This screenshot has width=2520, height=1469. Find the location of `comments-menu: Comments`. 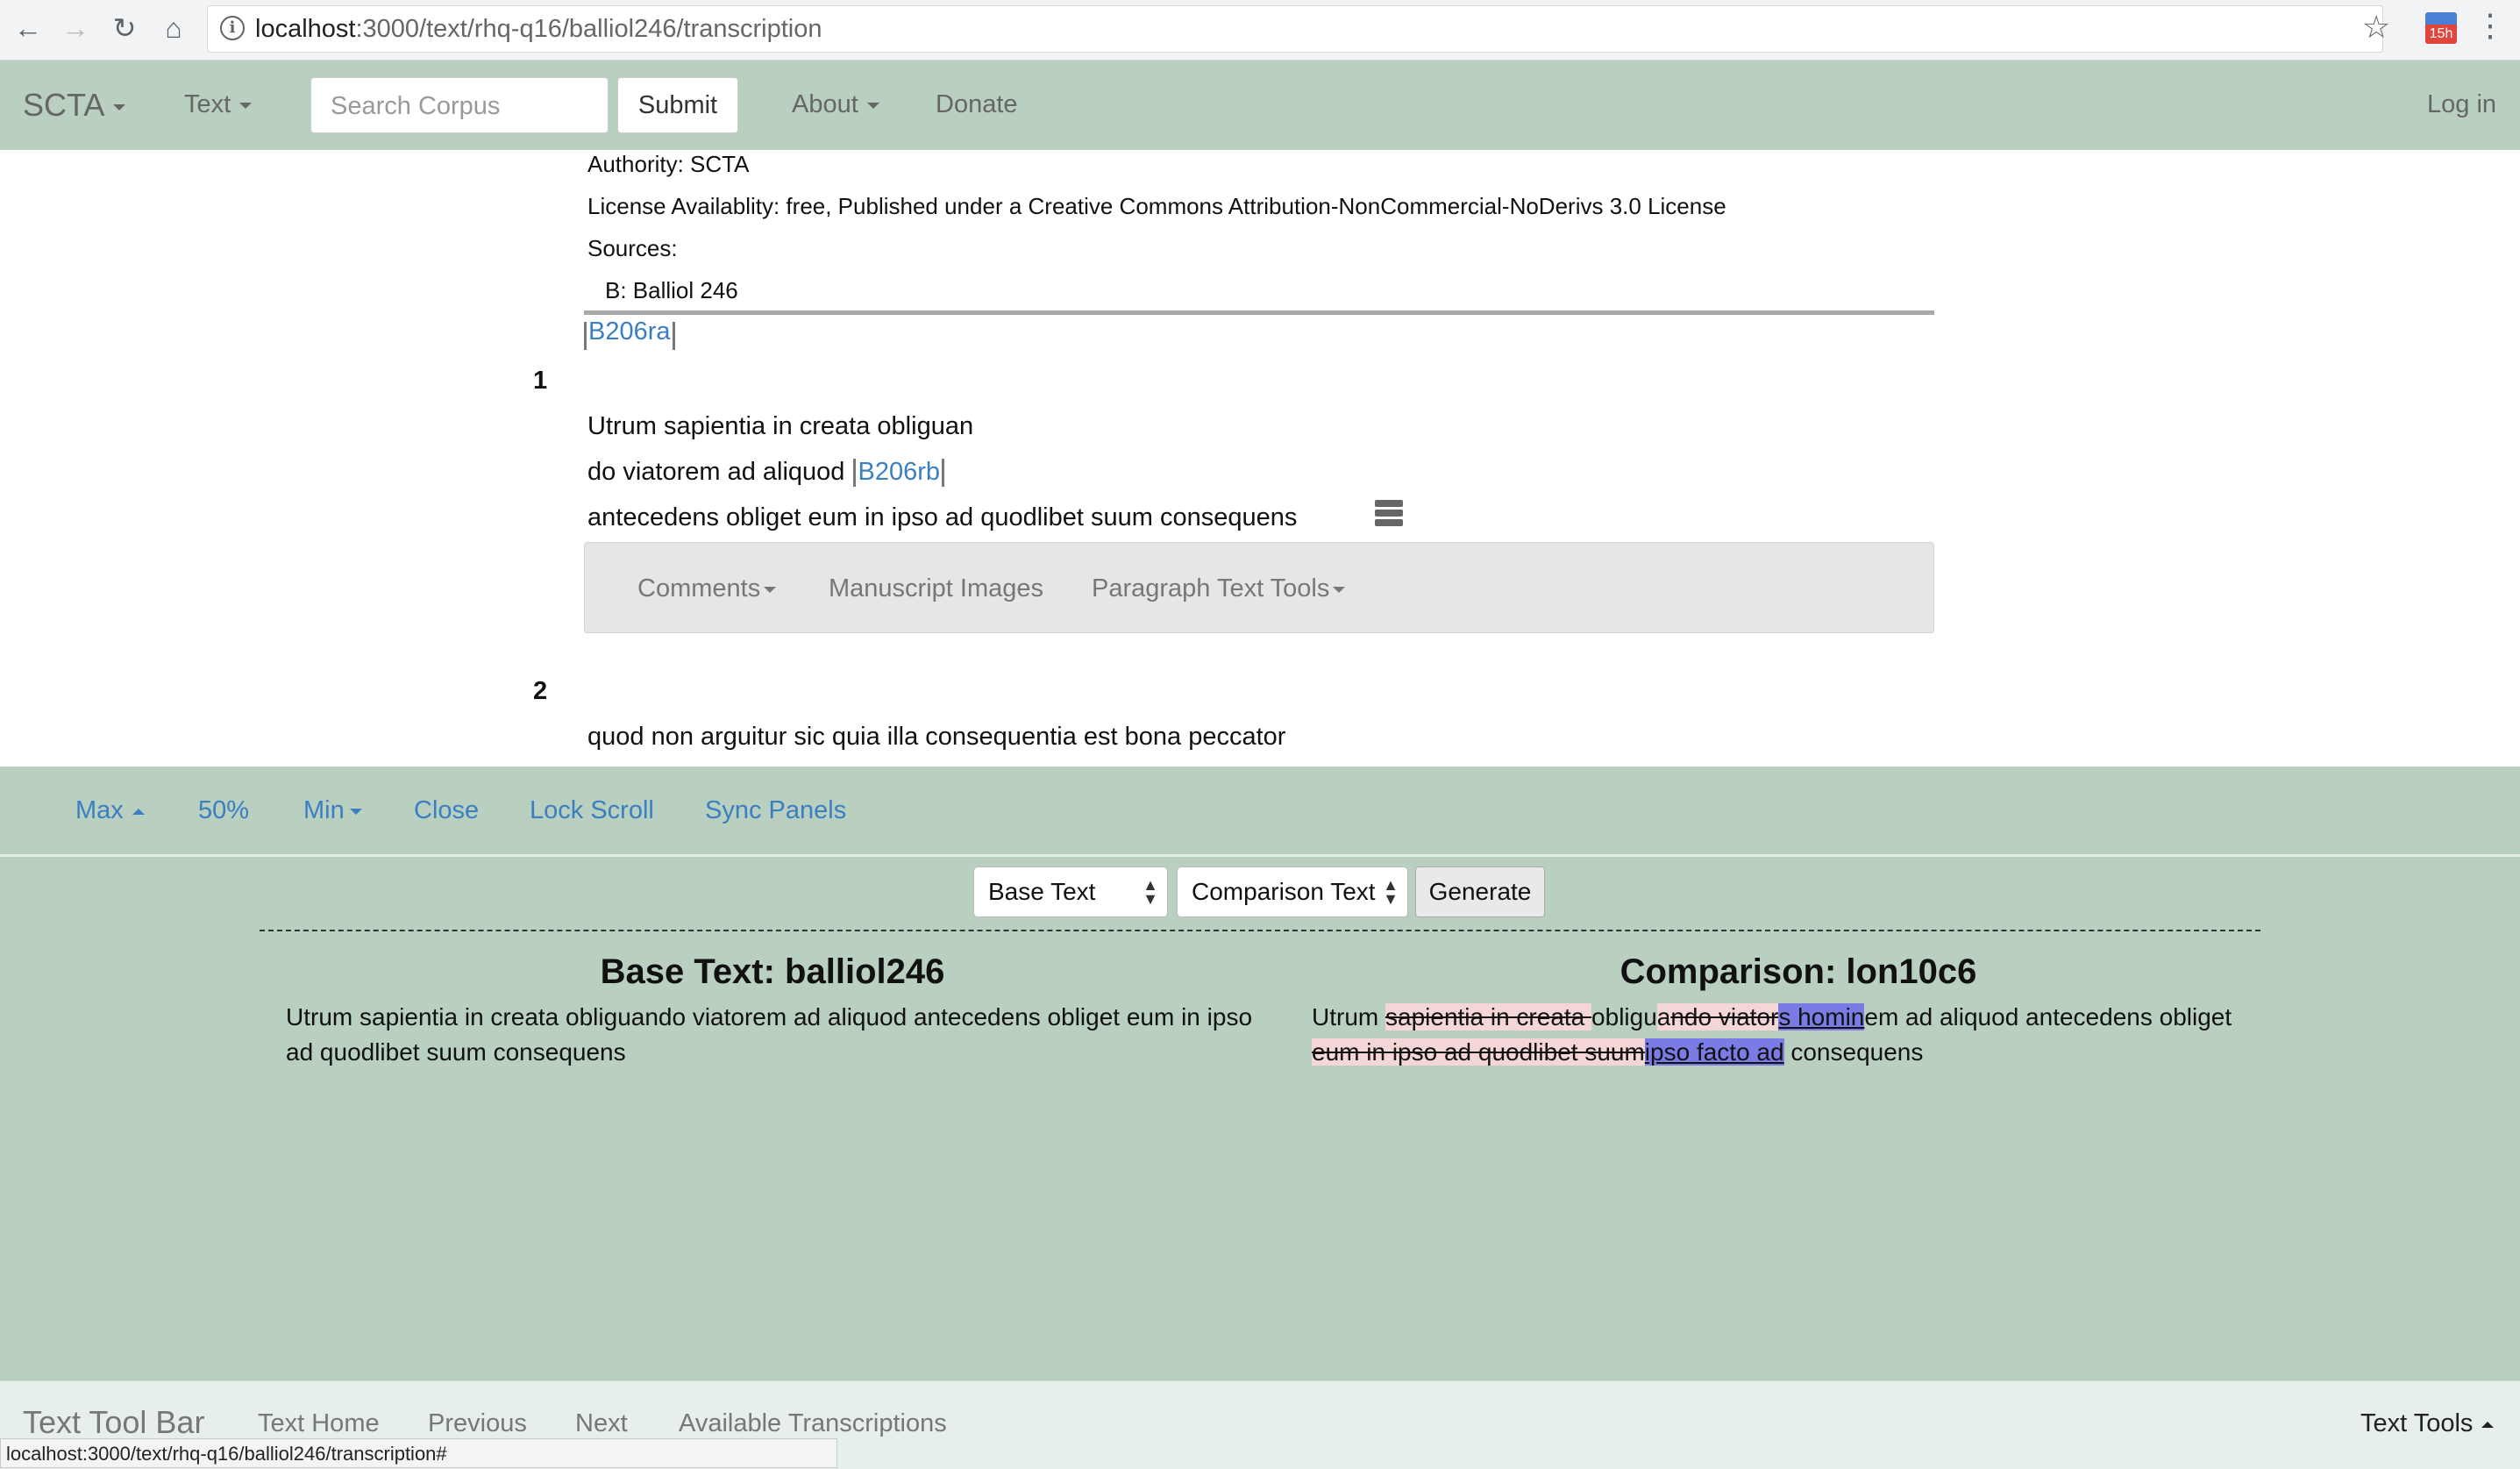

comments-menu: Comments is located at coordinates (707, 588).